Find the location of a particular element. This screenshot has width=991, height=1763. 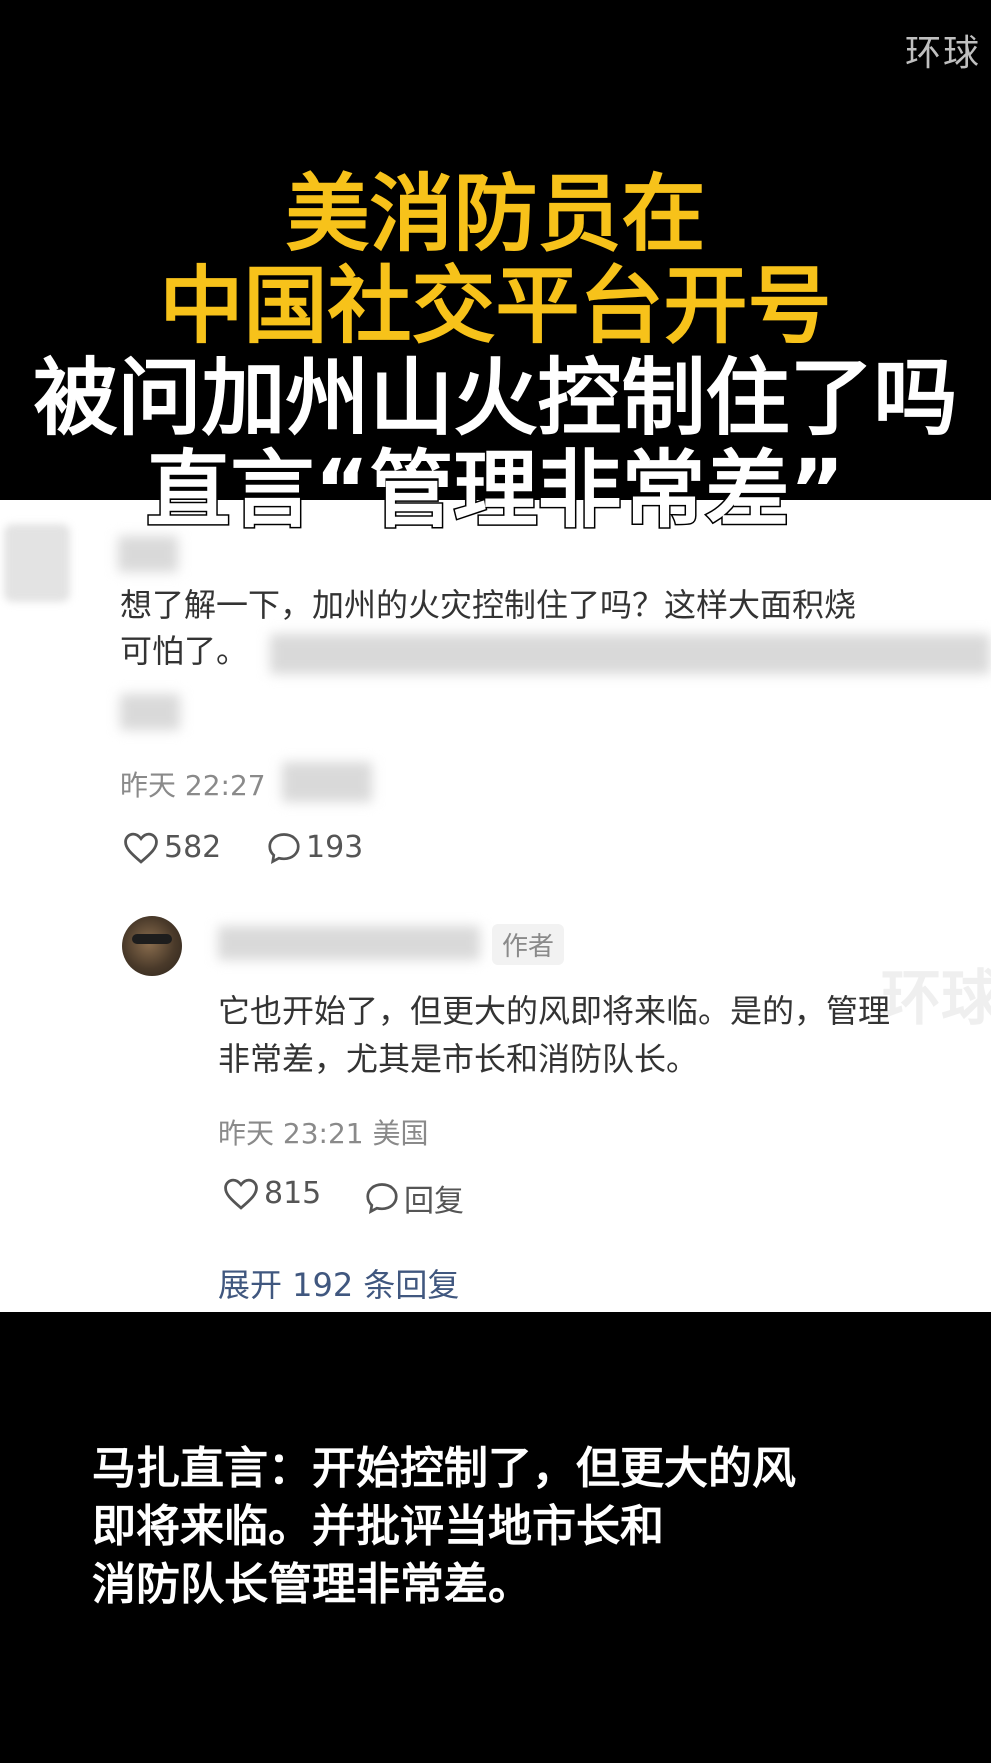

comment-like-count: 582 is located at coordinates (193, 847).